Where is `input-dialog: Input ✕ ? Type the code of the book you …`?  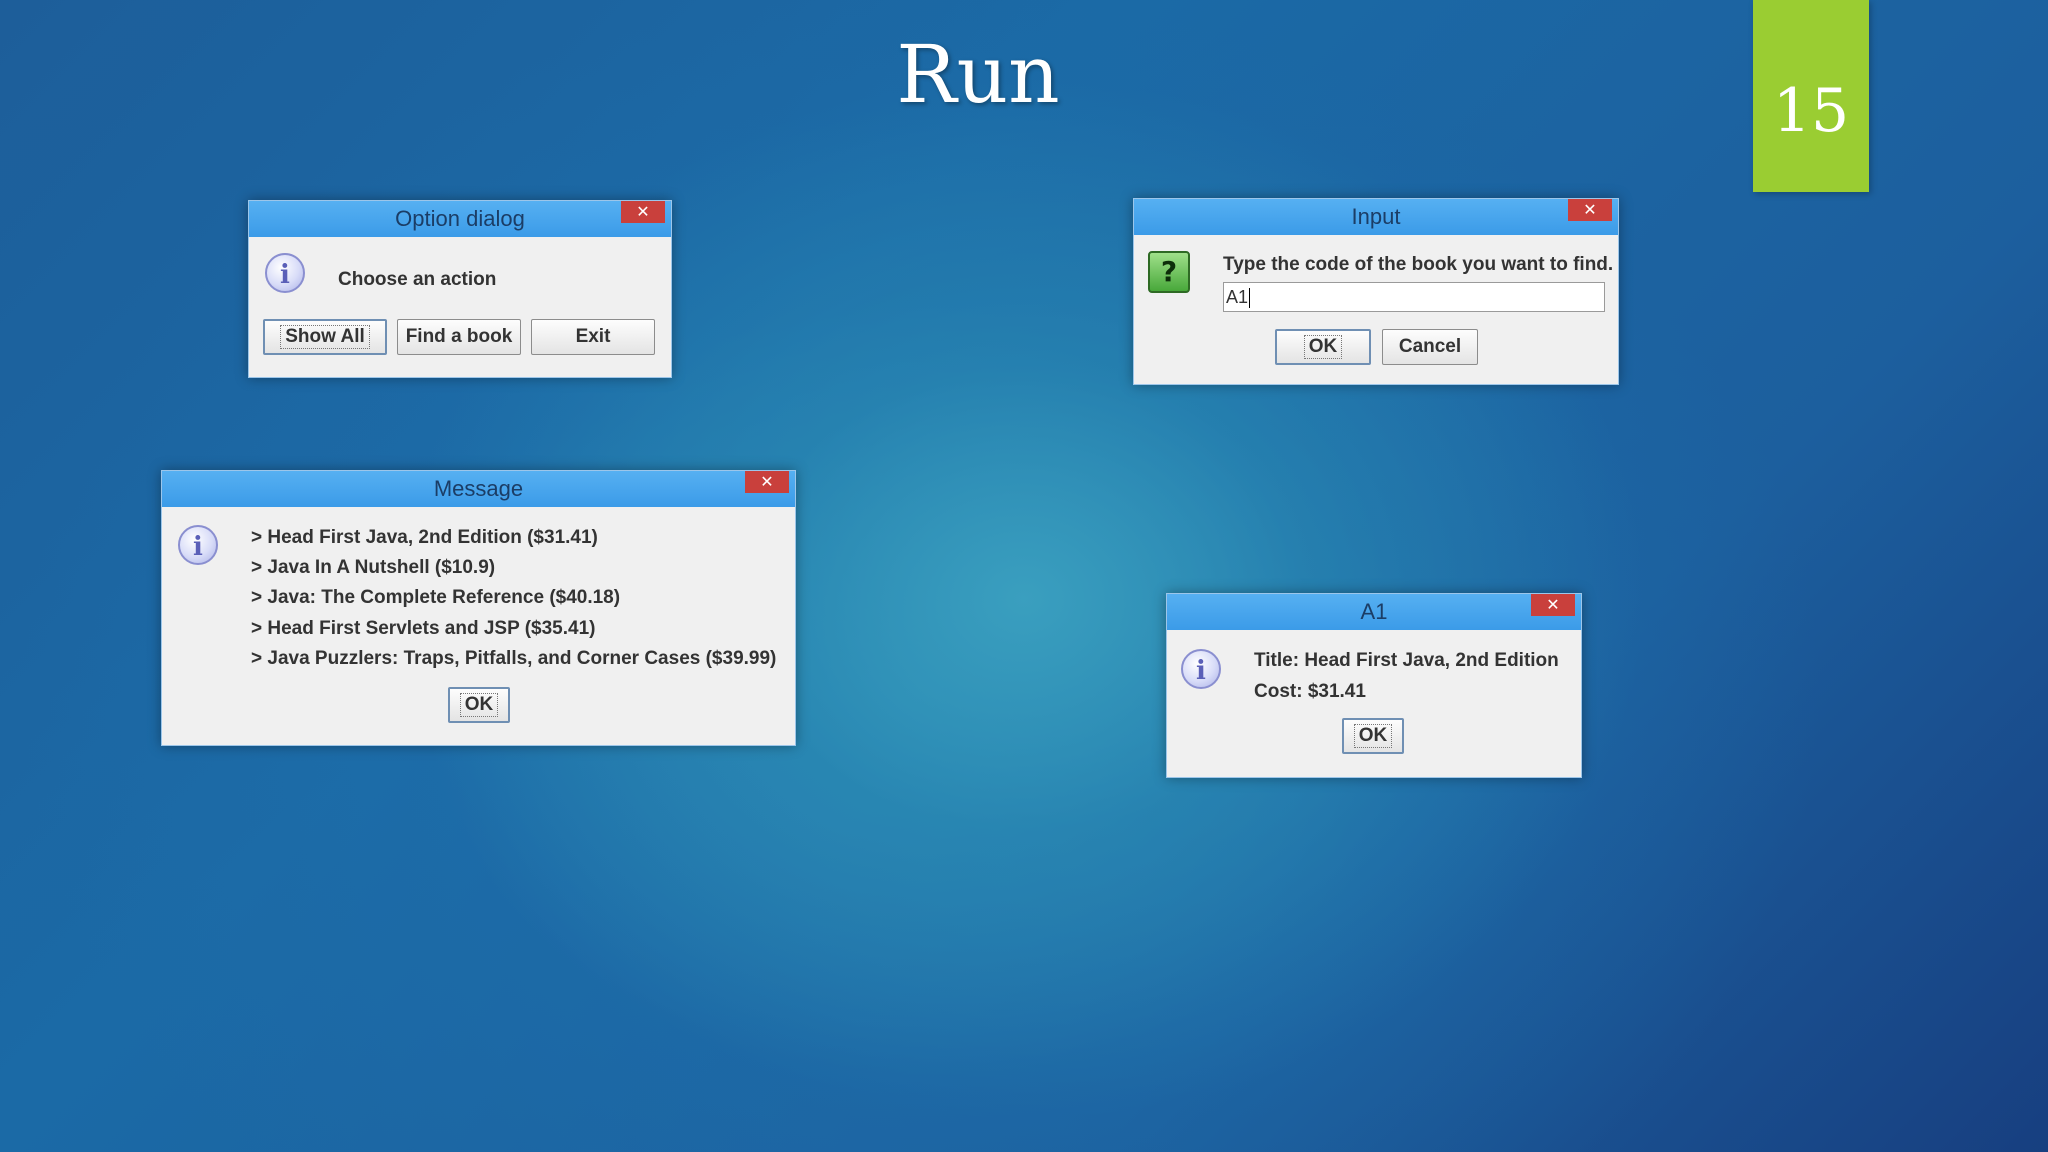 input-dialog: Input ✕ ? Type the code of the book you … is located at coordinates (1376, 291).